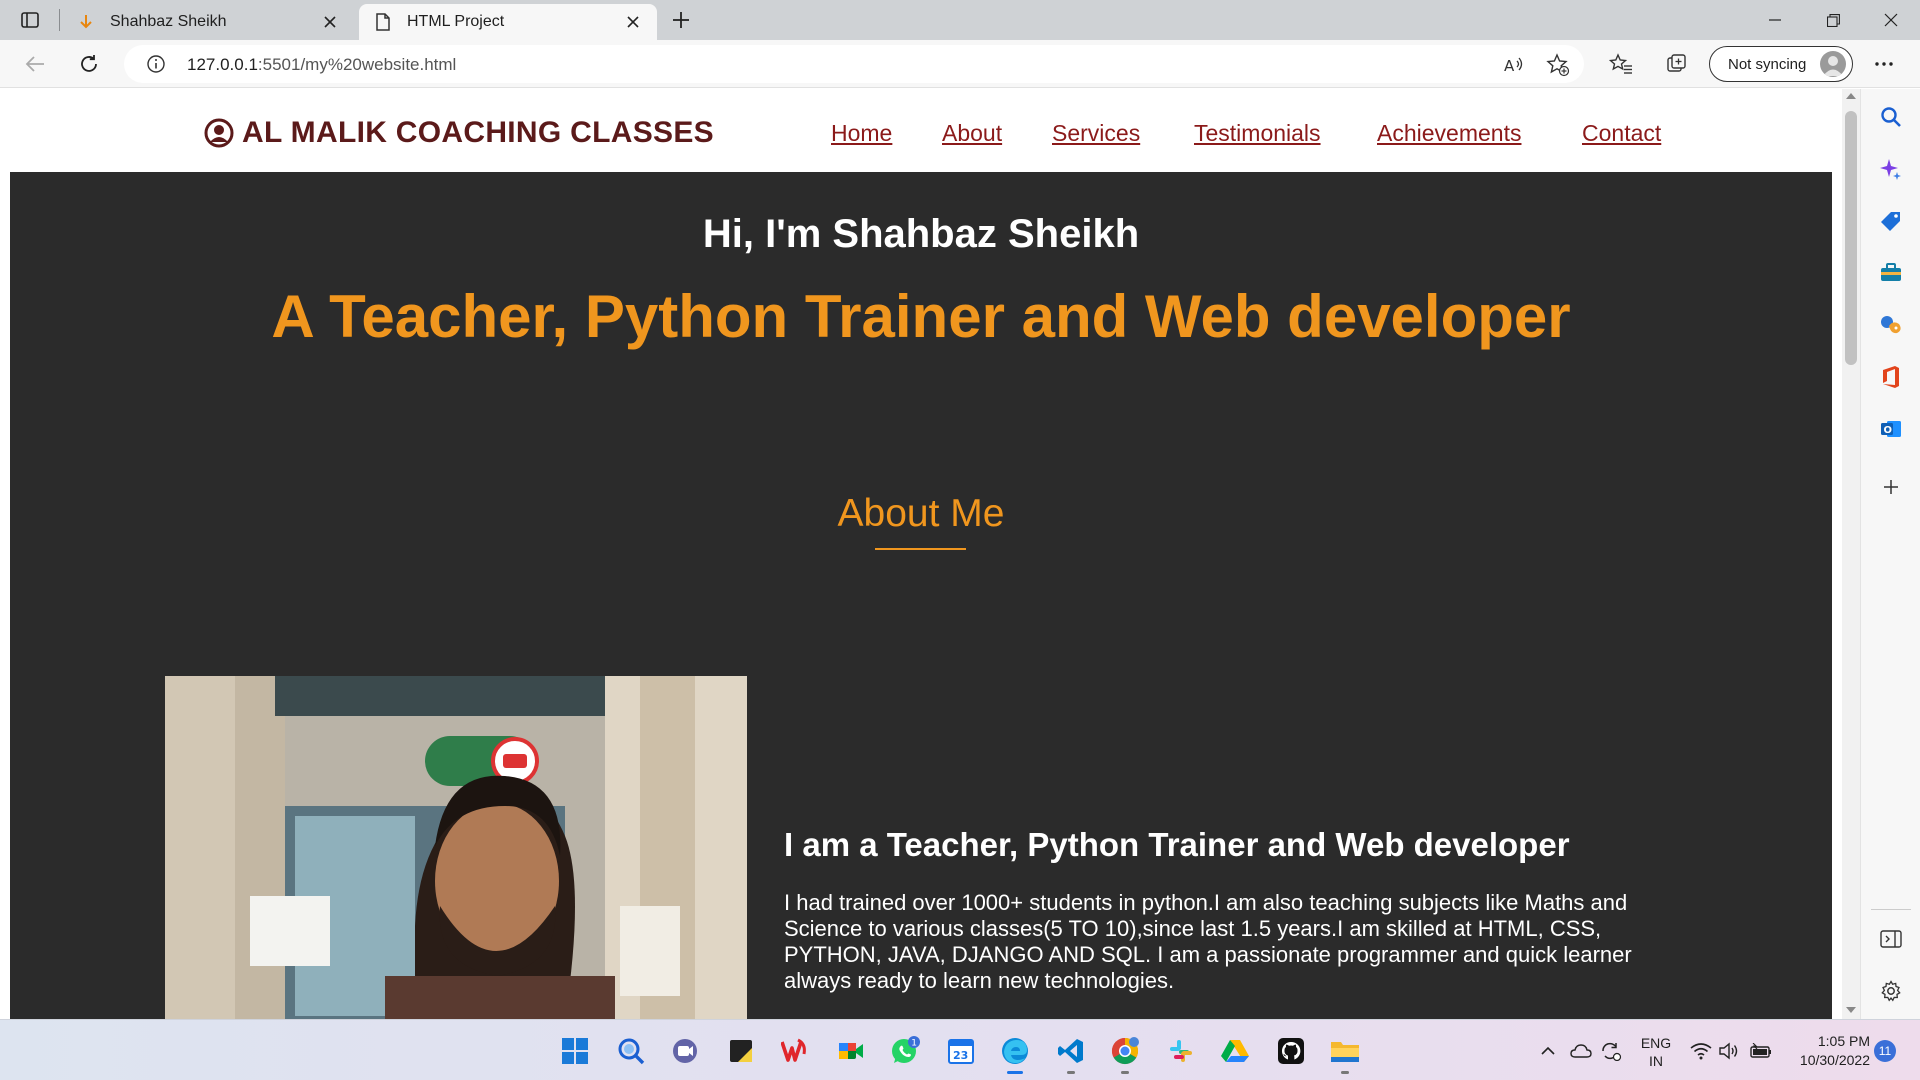 Image resolution: width=1920 pixels, height=1080 pixels. I want to click on info-icon, so click(156, 64).